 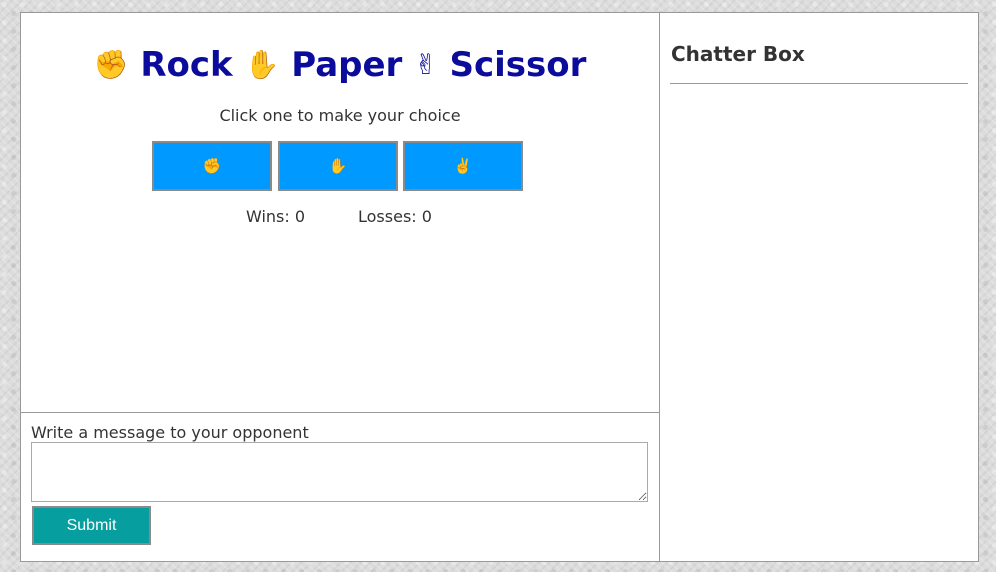 What do you see at coordinates (339, 472) in the screenshot?
I see `message-input` at bounding box center [339, 472].